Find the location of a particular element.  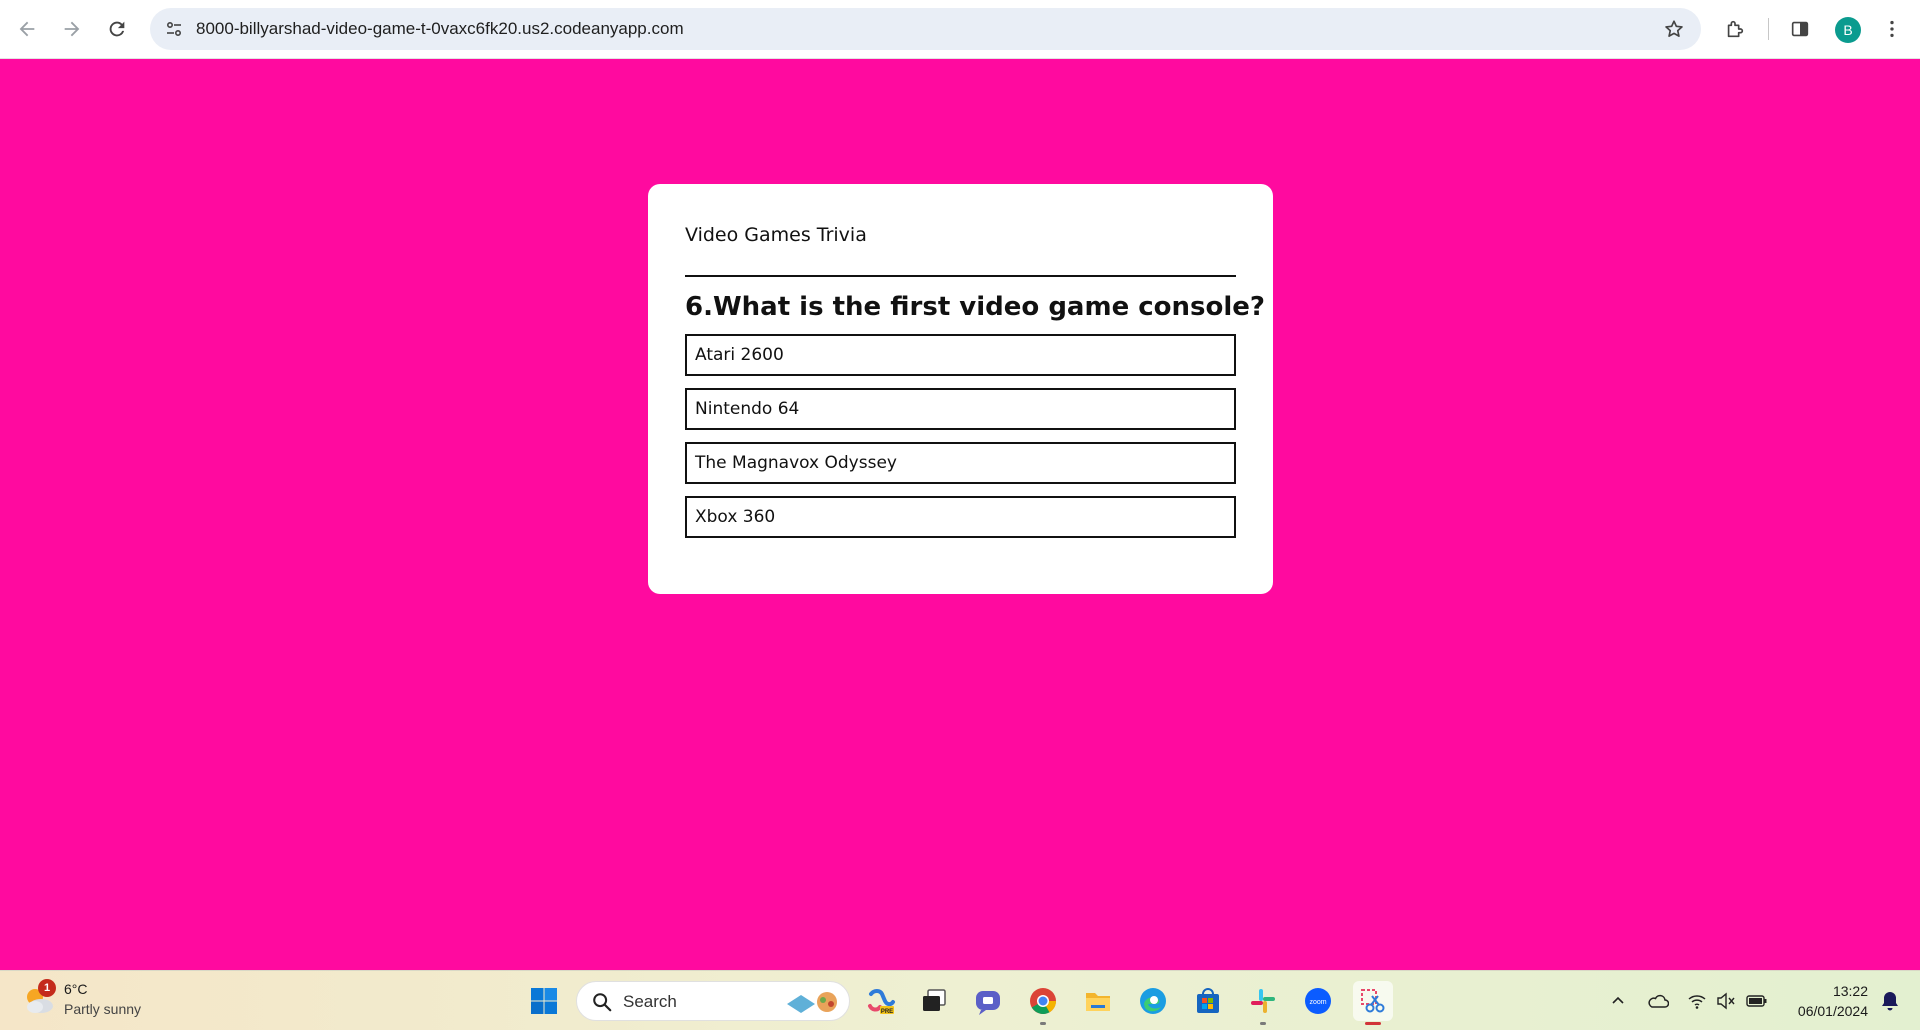

weather-widget: 1 6°C Partly sunny is located at coordinates (92, 1001).